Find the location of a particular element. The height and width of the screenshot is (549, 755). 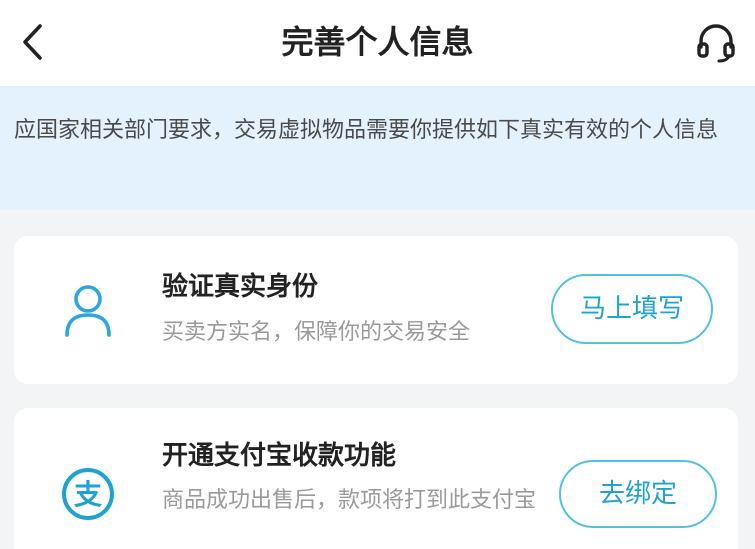

bind-alipay-button: 去绑定 is located at coordinates (638, 494).